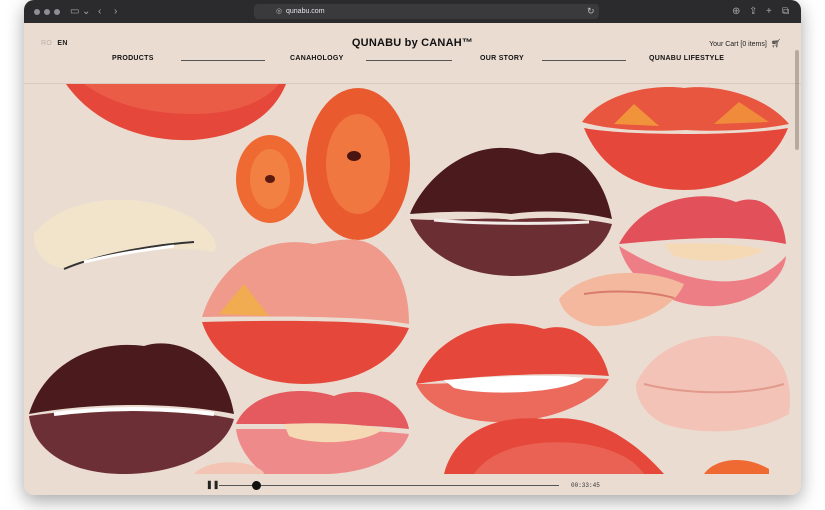 The height and width of the screenshot is (510, 825). I want to click on video-player-controls: ❚❚ 00:33:45, so click(412, 484).